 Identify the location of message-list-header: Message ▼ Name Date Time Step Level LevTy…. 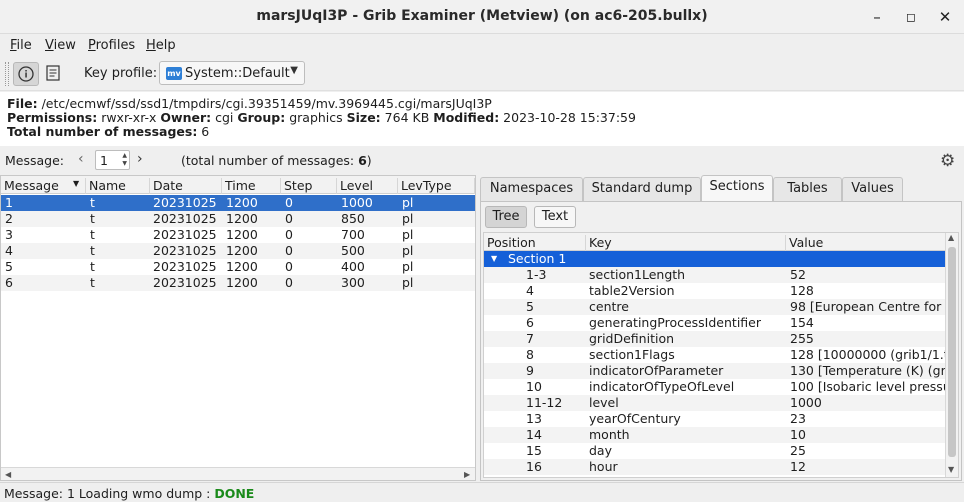
(238, 185).